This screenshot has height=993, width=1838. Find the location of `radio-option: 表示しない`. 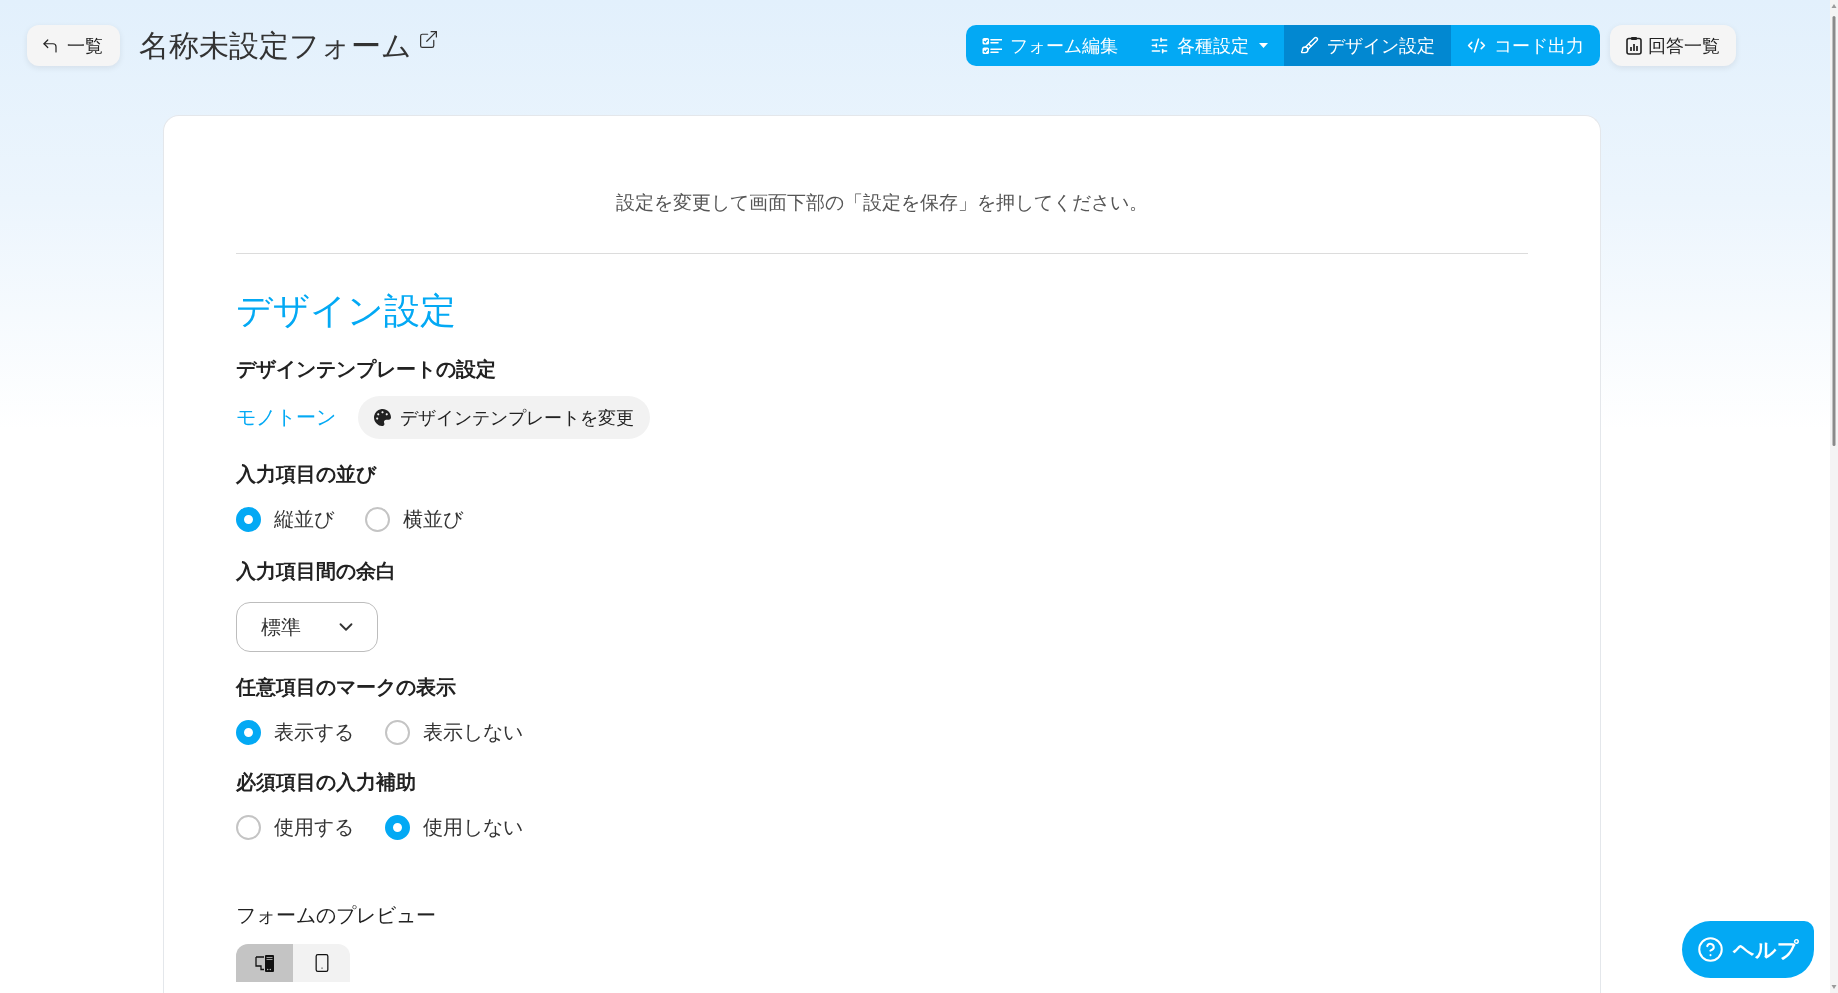

radio-option: 表示しない is located at coordinates (454, 732).